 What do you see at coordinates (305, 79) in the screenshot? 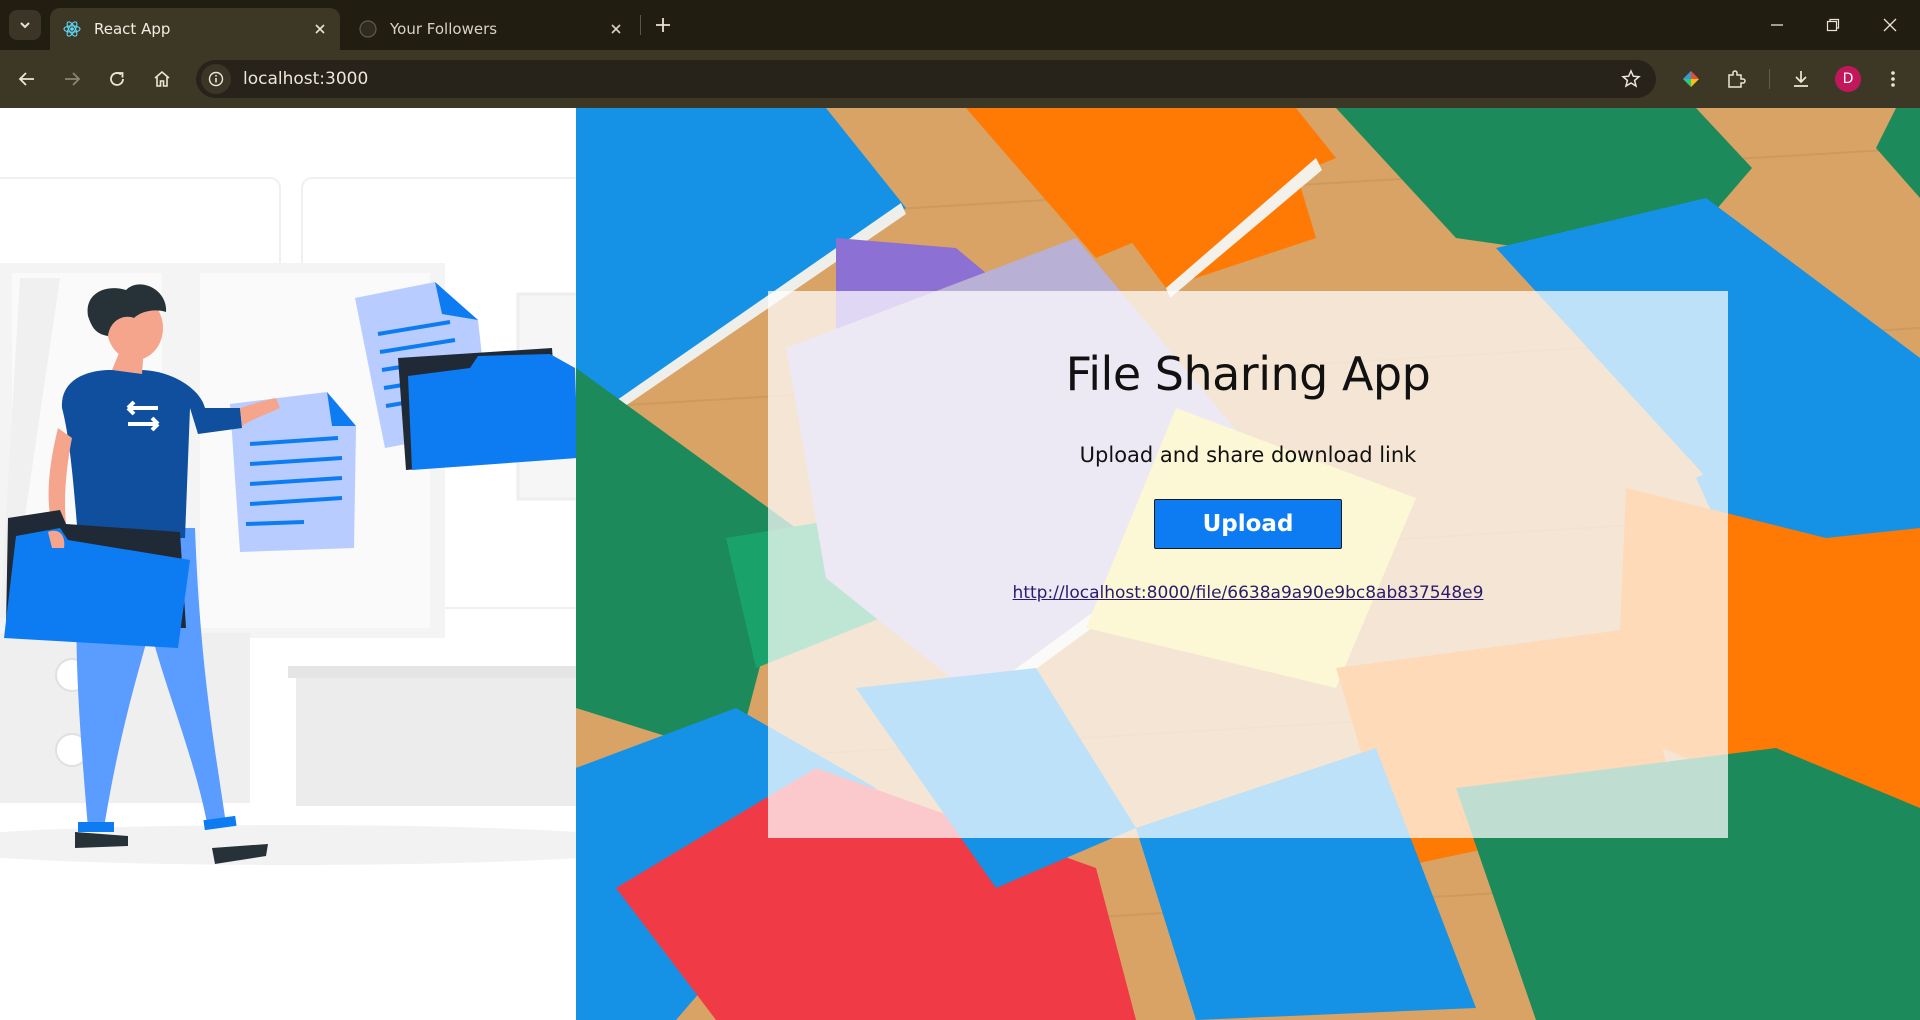
I see `address-url: localhost:3000` at bounding box center [305, 79].